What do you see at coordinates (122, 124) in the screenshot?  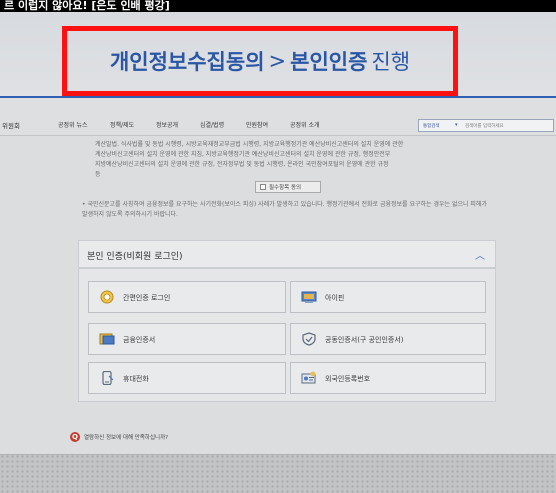 I see `nav-item-policy: 정책/제도` at bounding box center [122, 124].